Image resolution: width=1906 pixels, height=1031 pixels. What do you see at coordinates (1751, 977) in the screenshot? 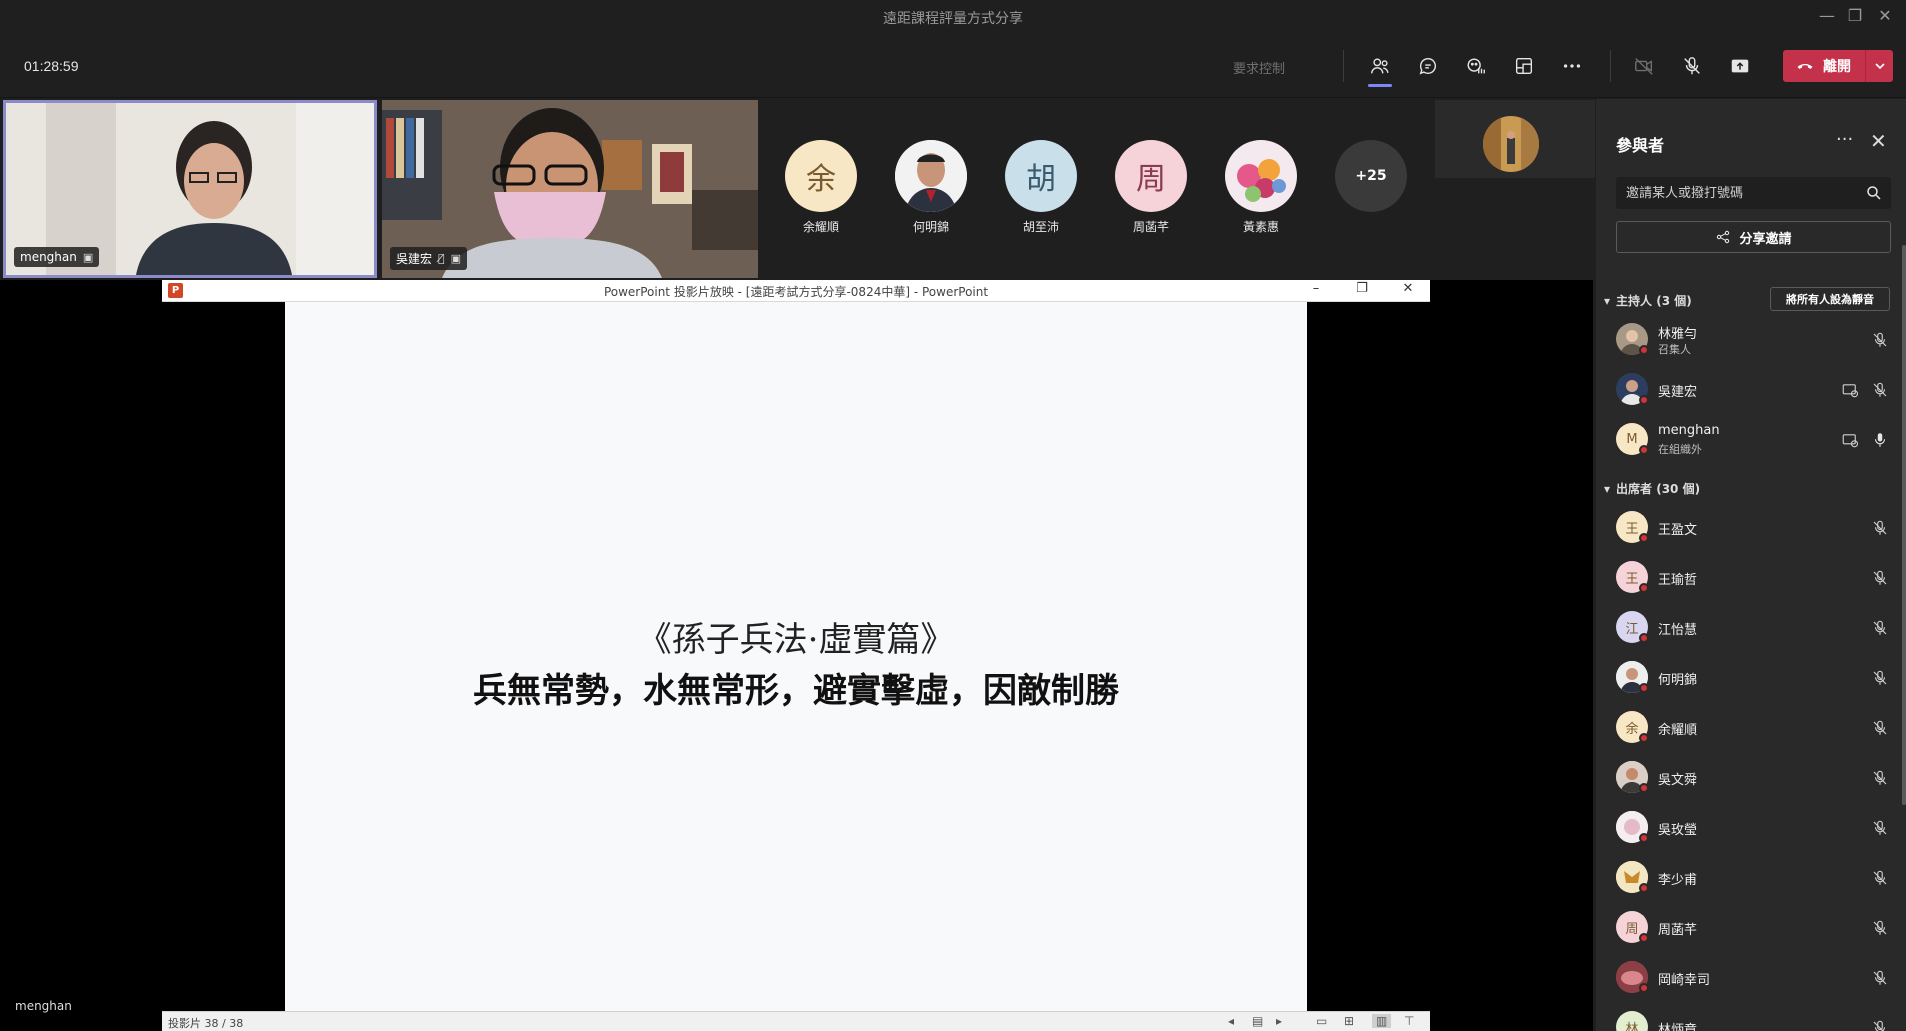
I see `participant-row: 岡崎幸司` at bounding box center [1751, 977].